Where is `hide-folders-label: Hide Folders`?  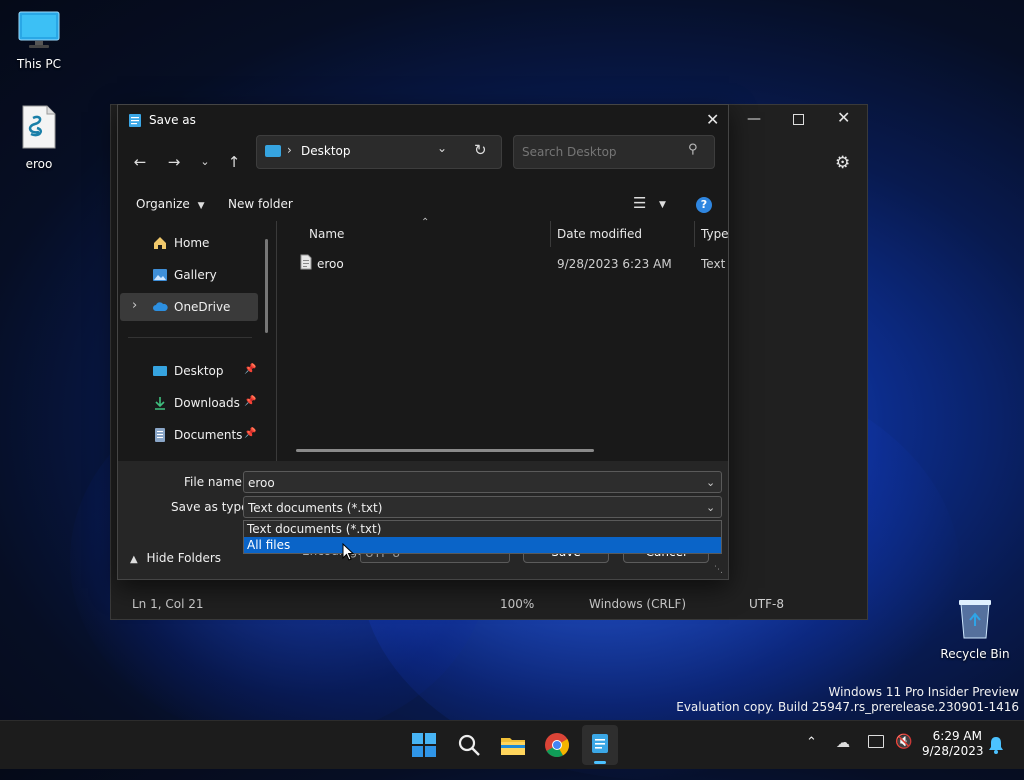
hide-folders-label: Hide Folders is located at coordinates (184, 558).